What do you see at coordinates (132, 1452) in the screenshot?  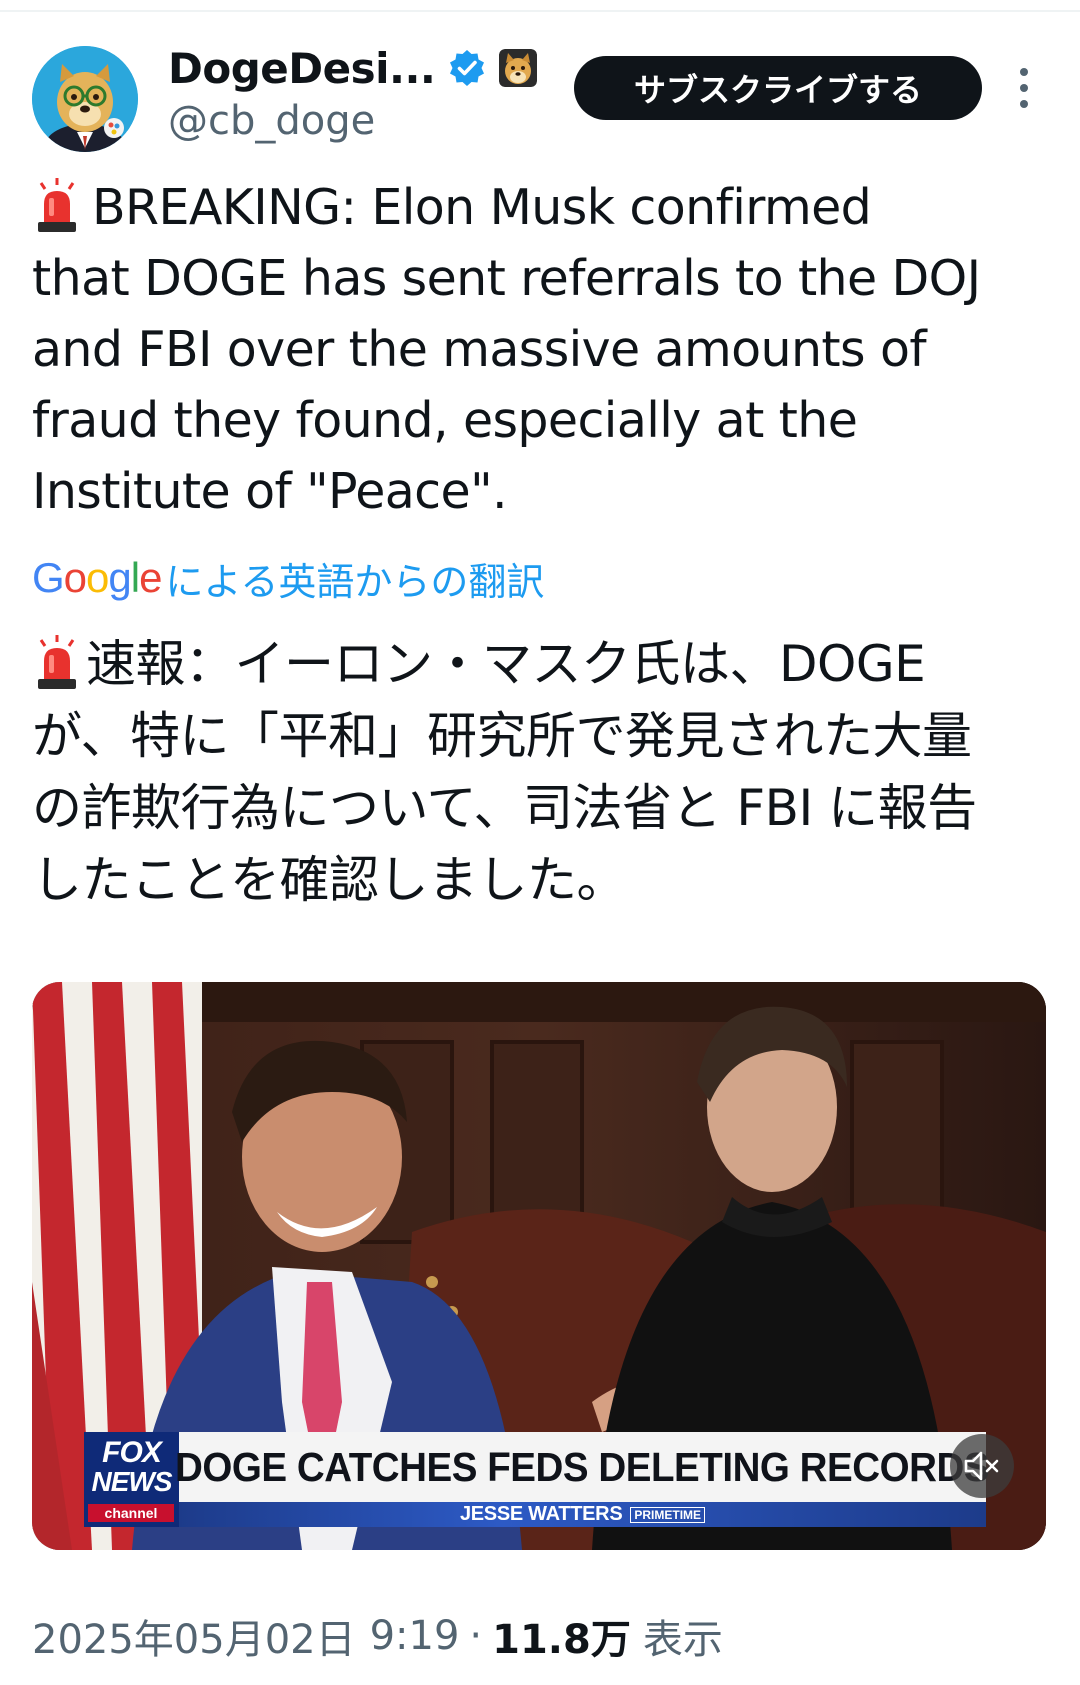 I see `network-line1: FOX` at bounding box center [132, 1452].